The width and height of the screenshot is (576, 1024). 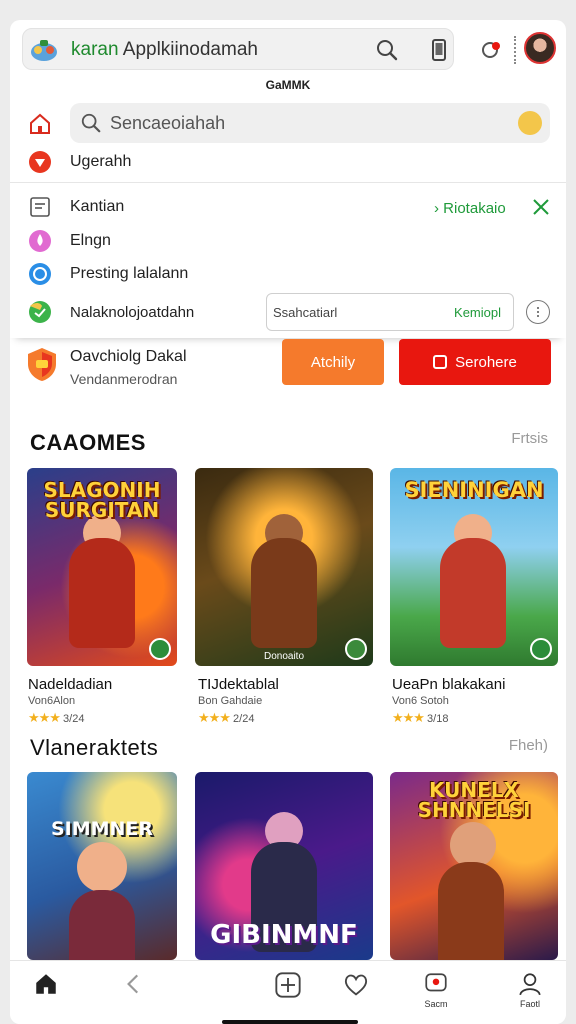 What do you see at coordinates (132, 312) in the screenshot?
I see `menu-item-5: Nalaknolojoatdahn` at bounding box center [132, 312].